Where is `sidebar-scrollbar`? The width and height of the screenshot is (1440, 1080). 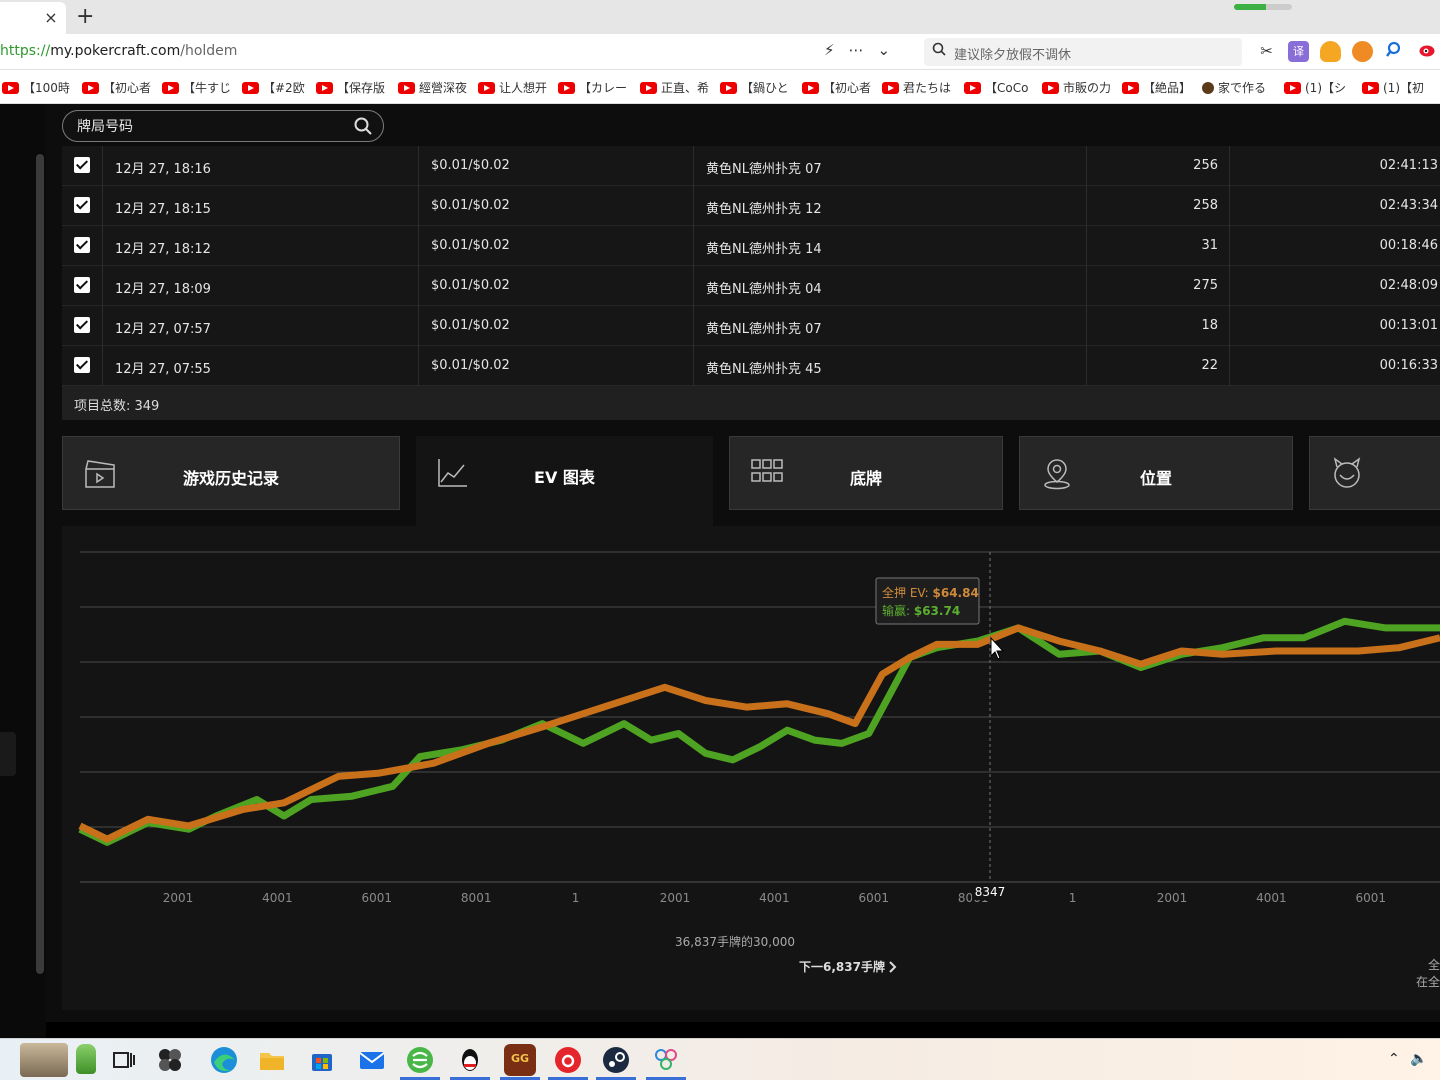 sidebar-scrollbar is located at coordinates (40, 564).